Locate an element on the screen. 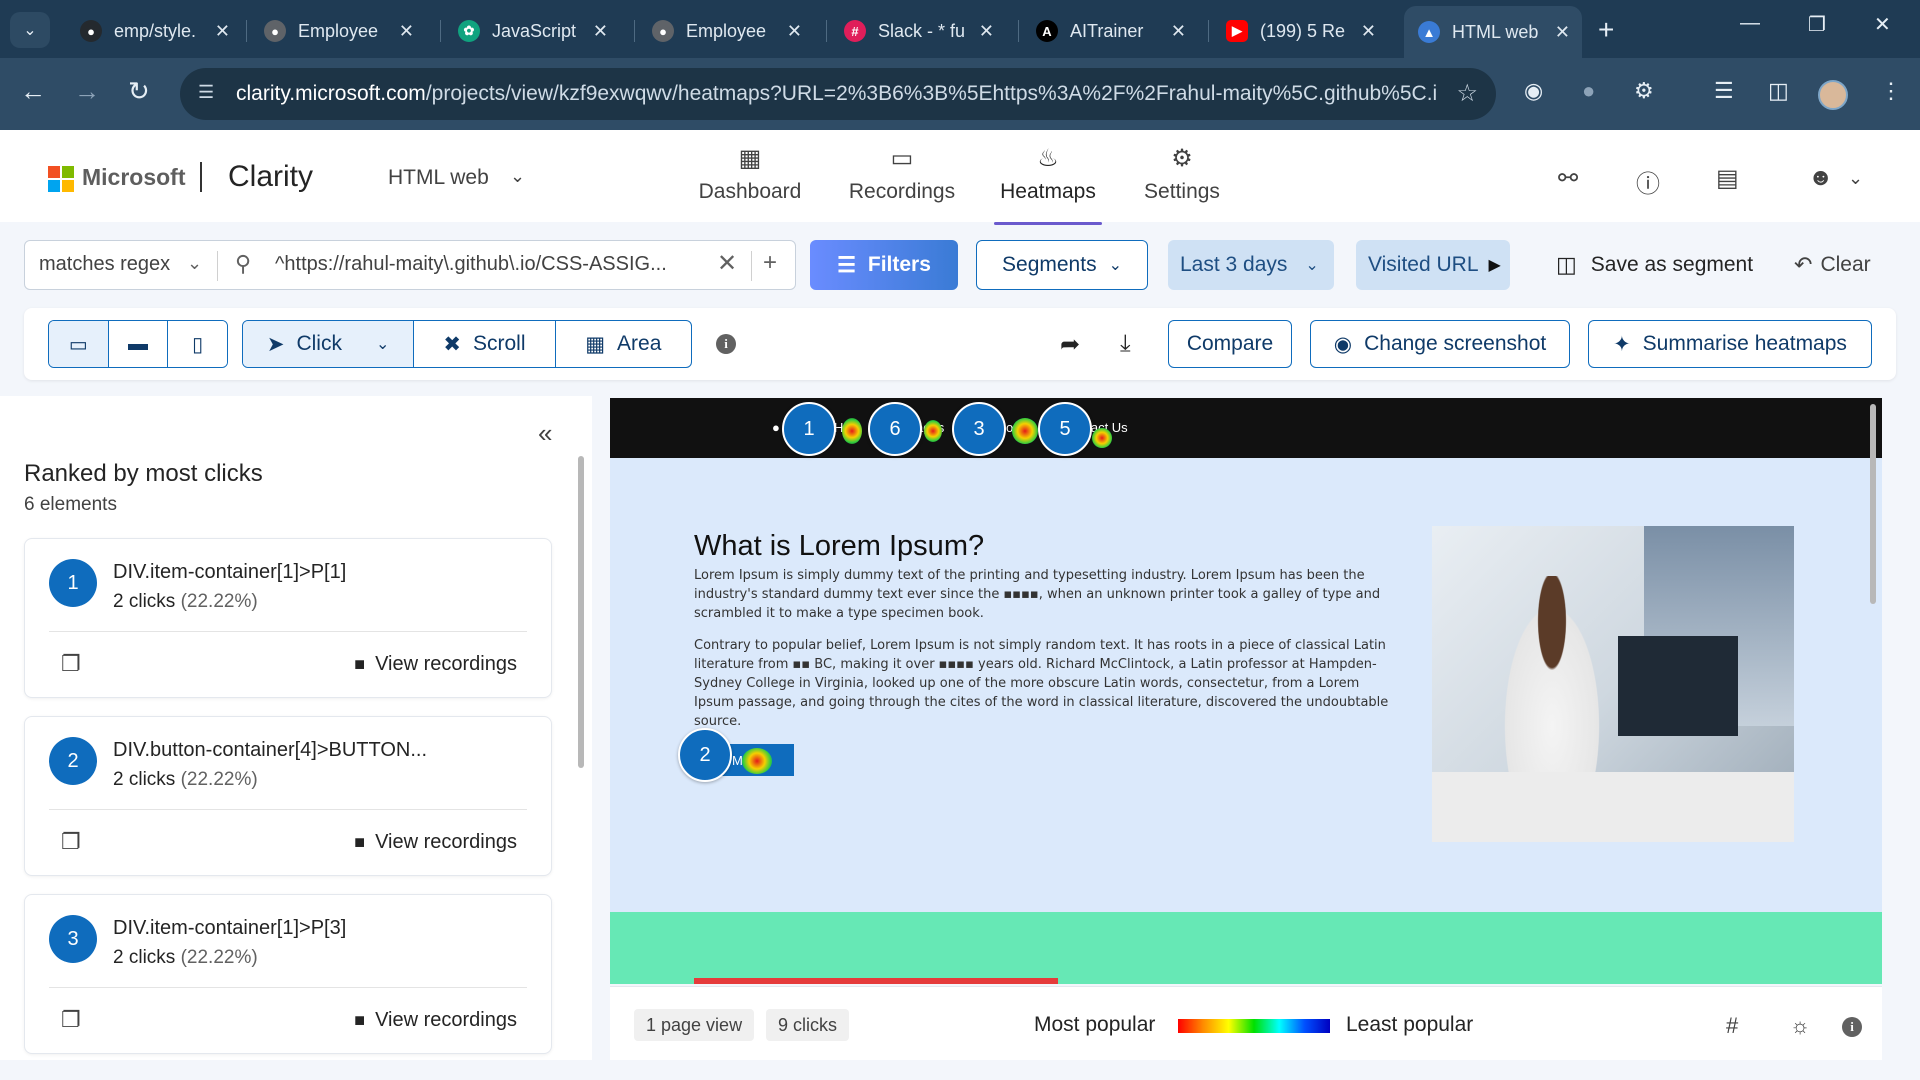  date-range-button: Last 3 days ⌄ is located at coordinates (1251, 265).